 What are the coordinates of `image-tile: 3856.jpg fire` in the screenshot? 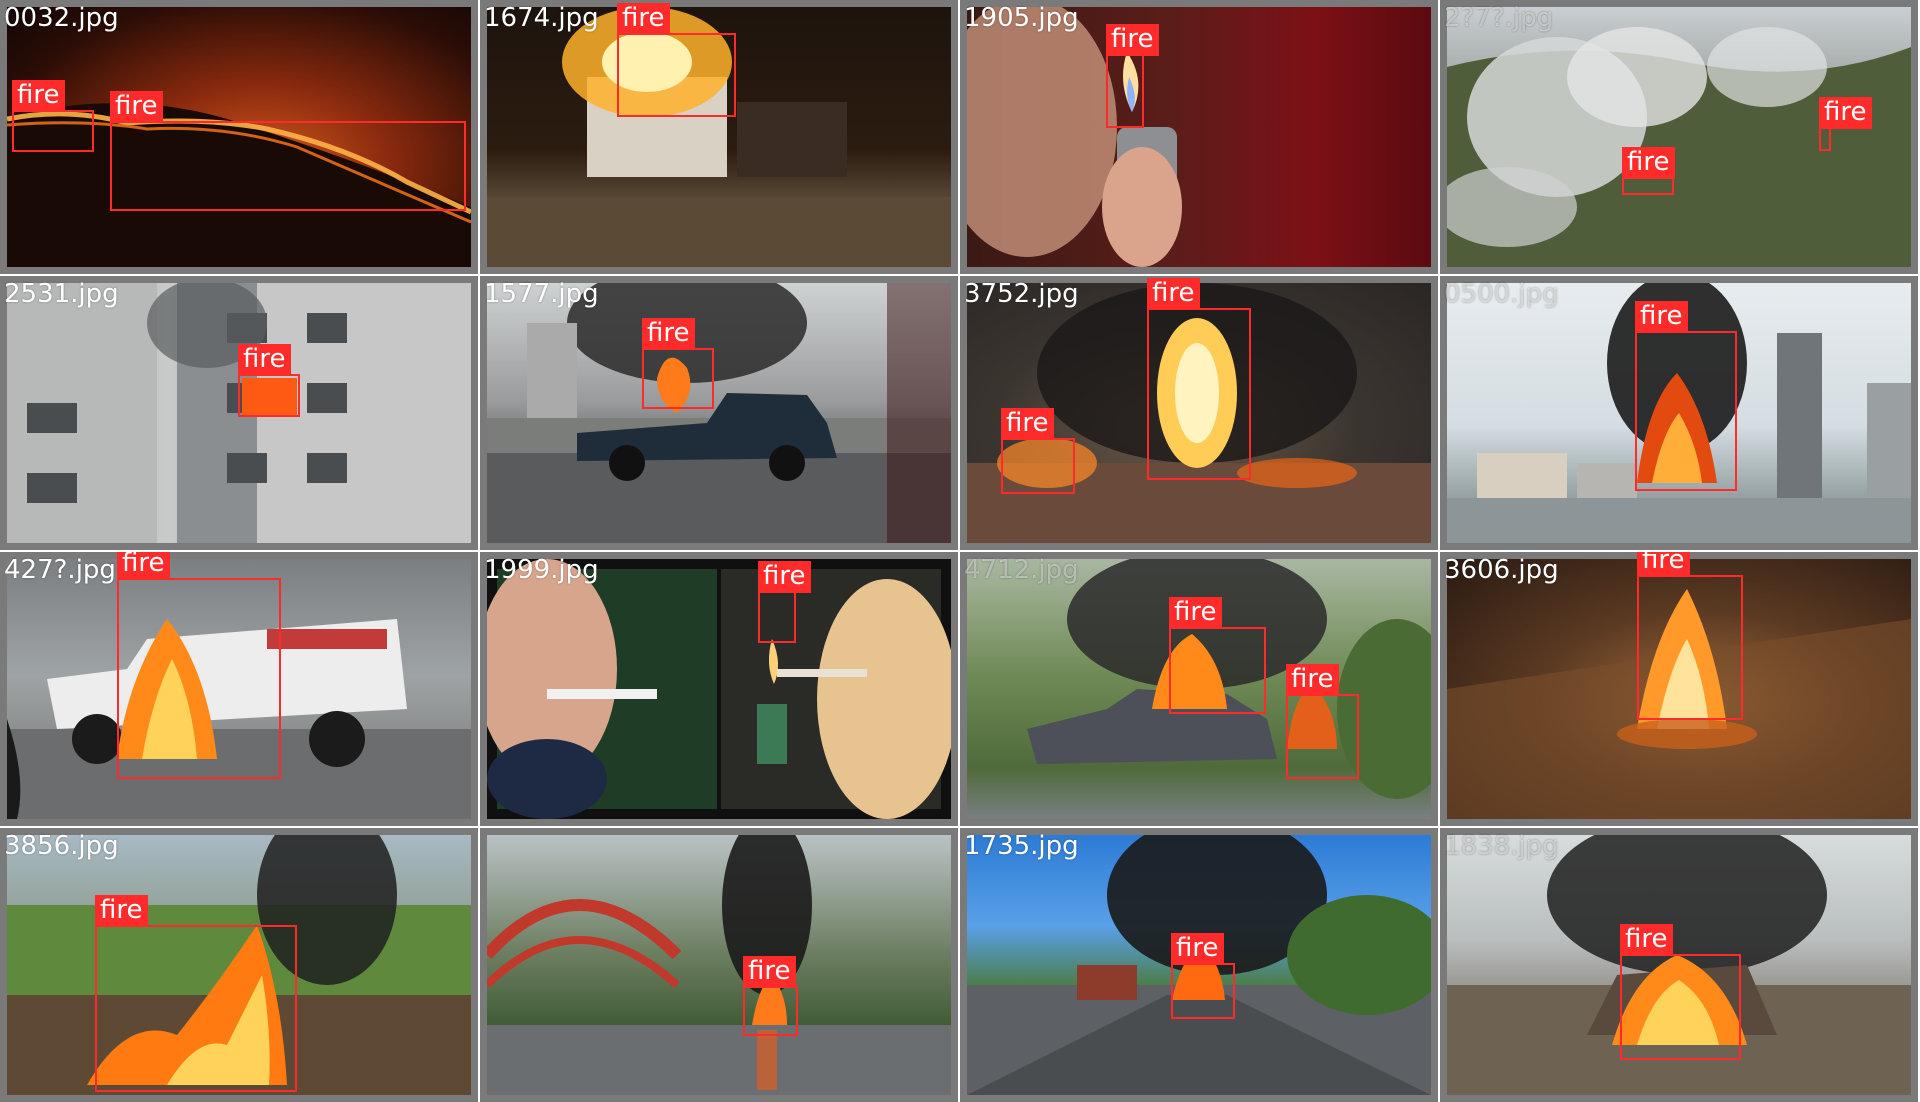 It's located at (239, 965).